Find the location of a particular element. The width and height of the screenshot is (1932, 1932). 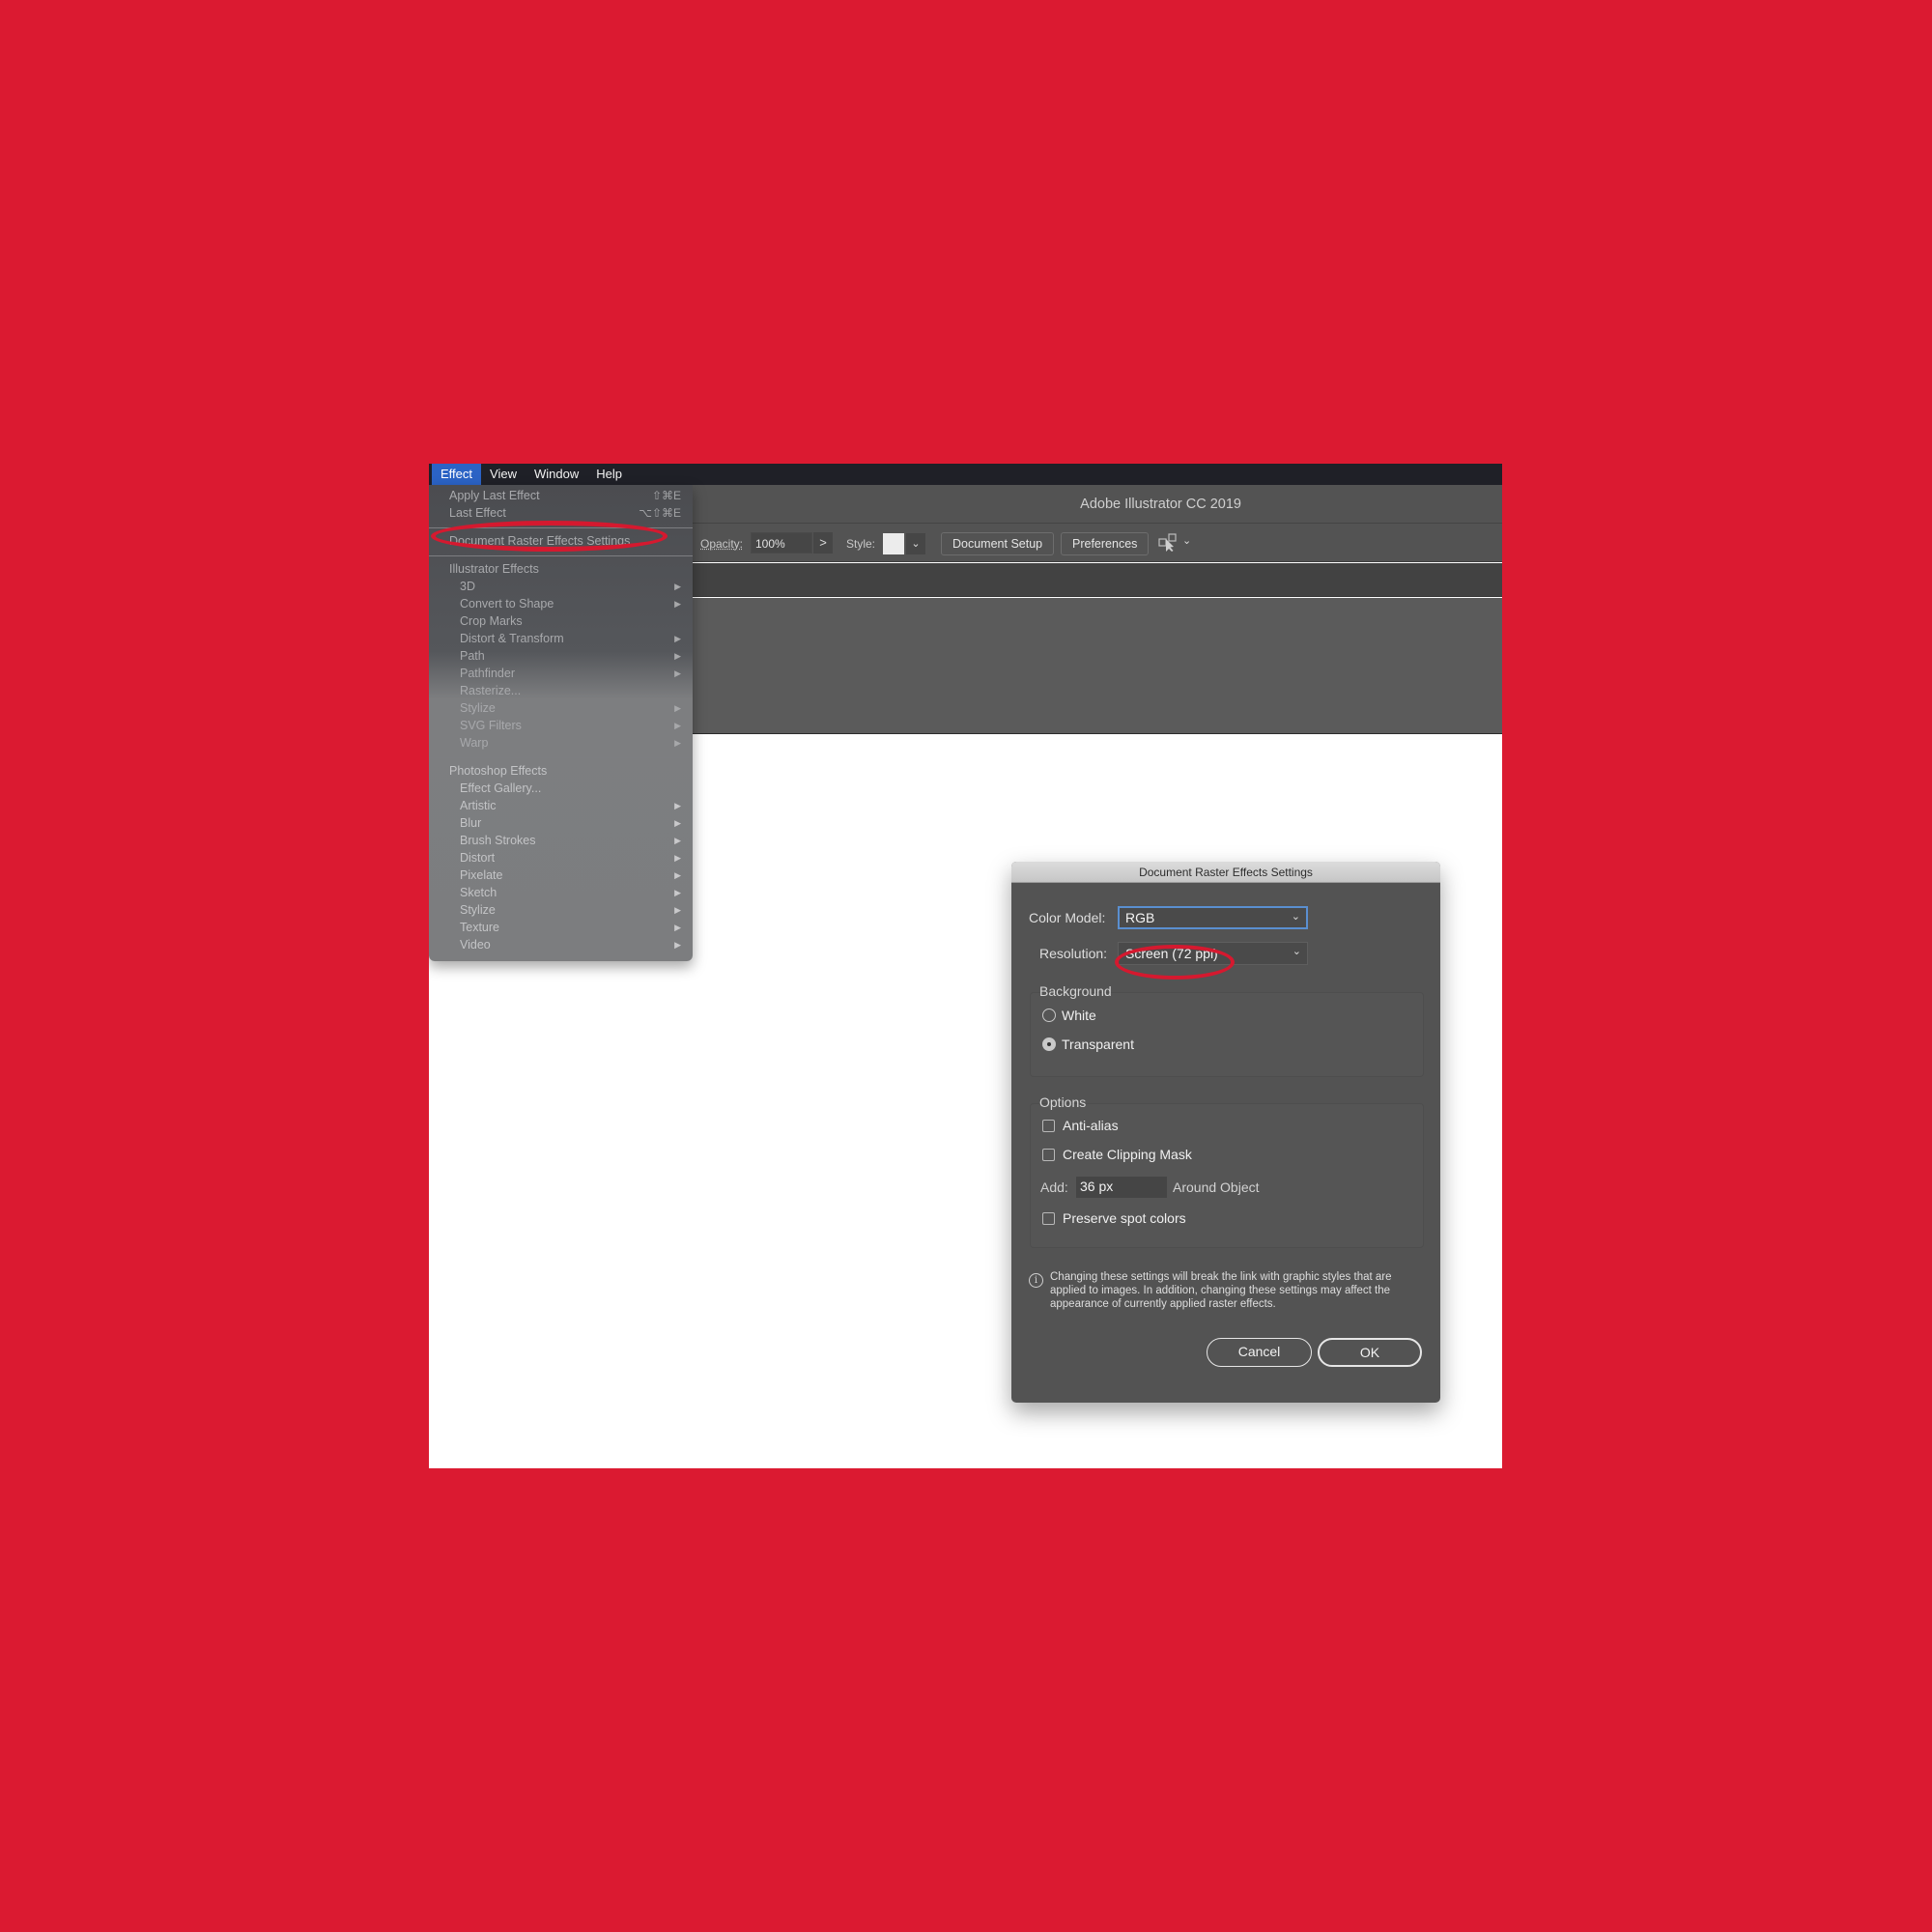

shortcut-label: ⌥⇧⌘E is located at coordinates (660, 513).